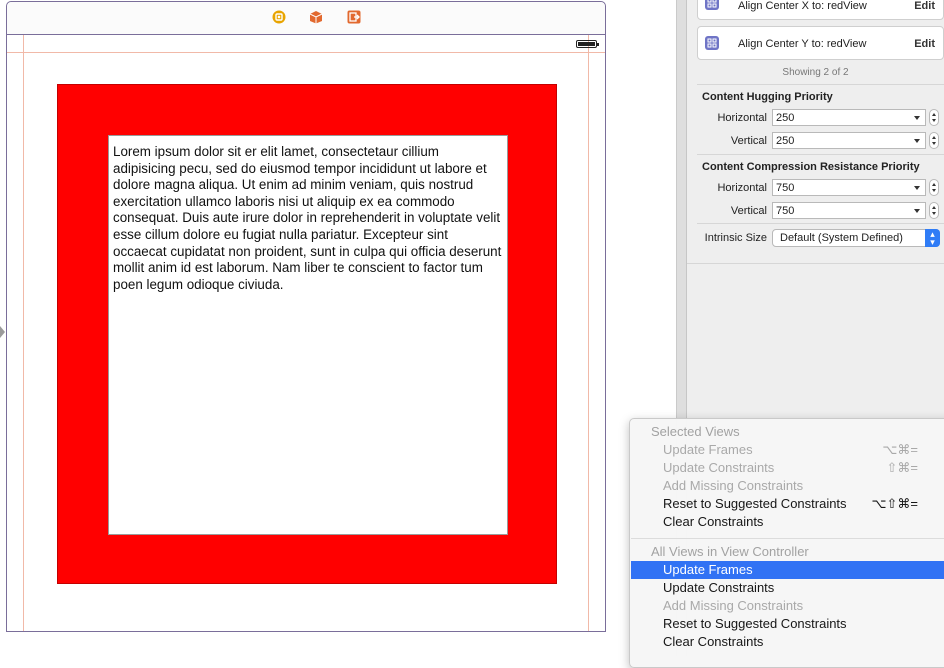 This screenshot has width=944, height=668. I want to click on status-bar-guide, so click(306, 52).